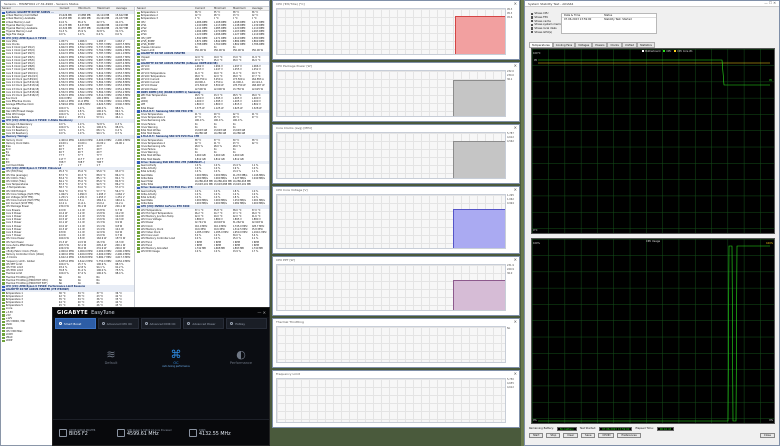  I want to click on mode-oc-button: ⌘ OC Auto tuning performance, so click(176, 363).